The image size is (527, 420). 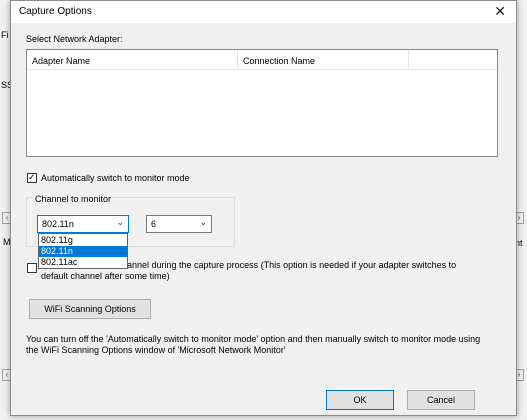 I want to click on channel-select-value: 6, so click(x=154, y=224).